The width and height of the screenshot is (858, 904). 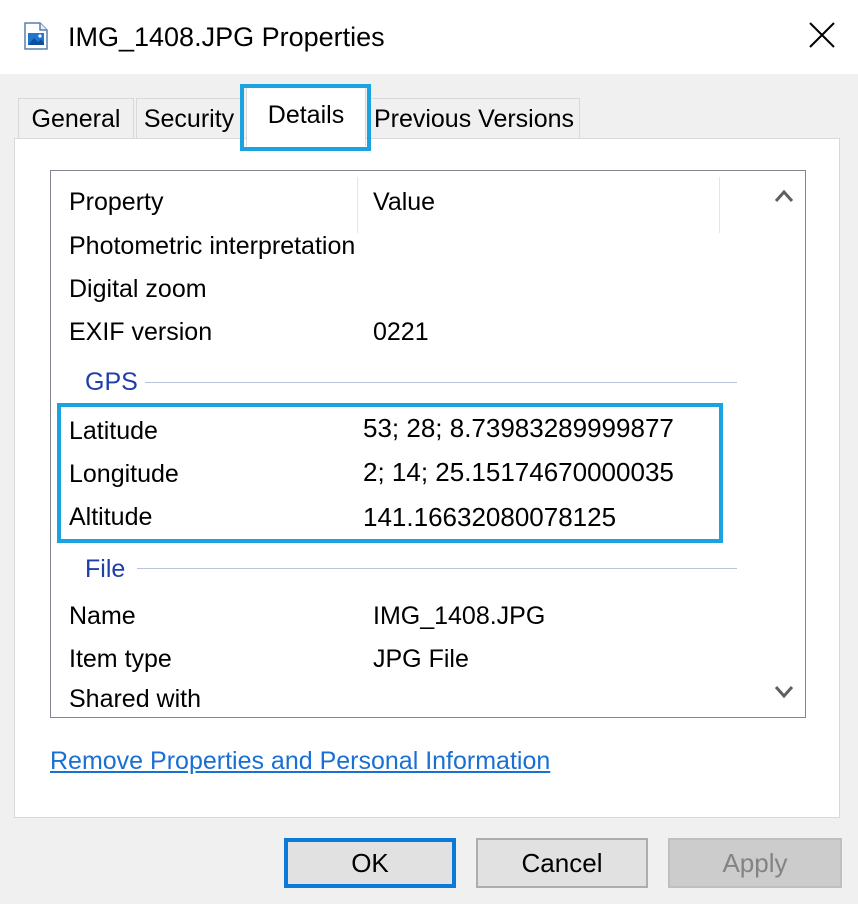 I want to click on cancel-button: Cancel, so click(x=562, y=863).